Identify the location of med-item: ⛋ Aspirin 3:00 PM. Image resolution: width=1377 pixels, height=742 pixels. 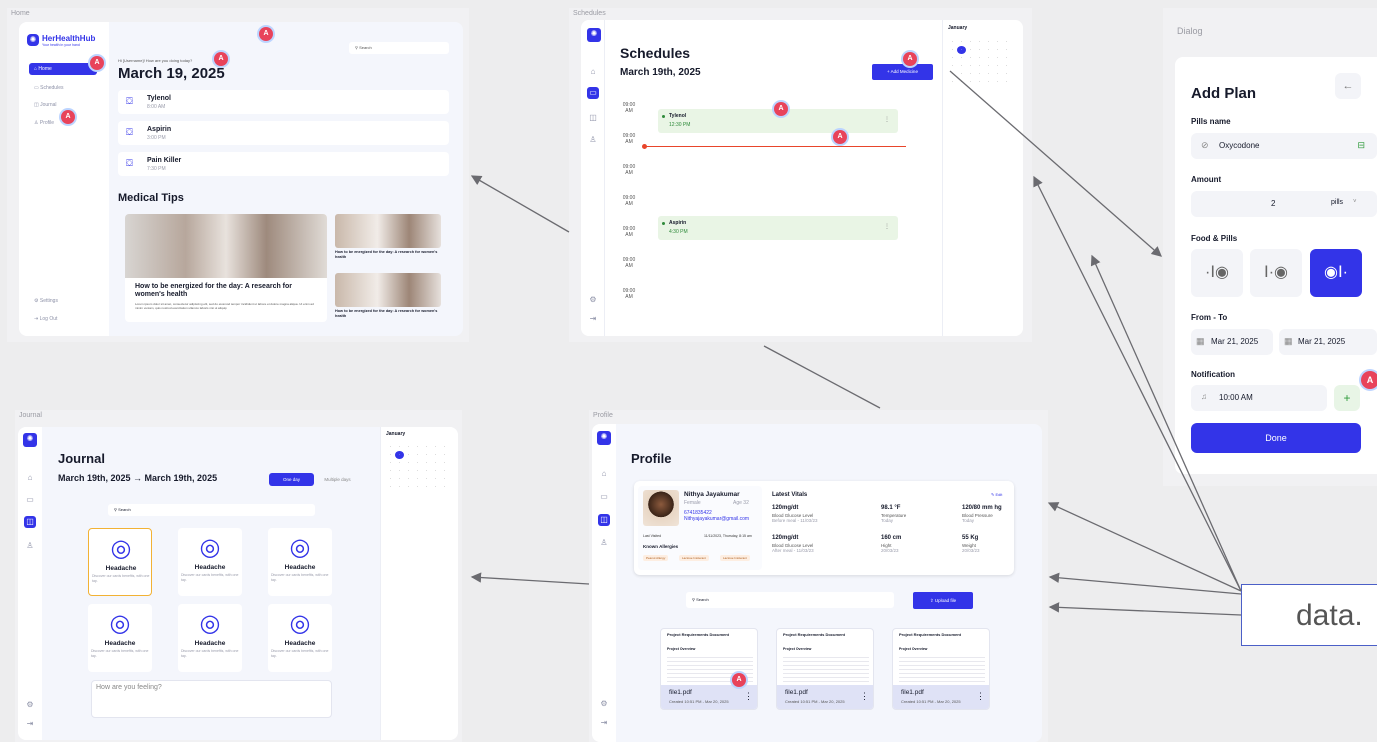
(283, 133).